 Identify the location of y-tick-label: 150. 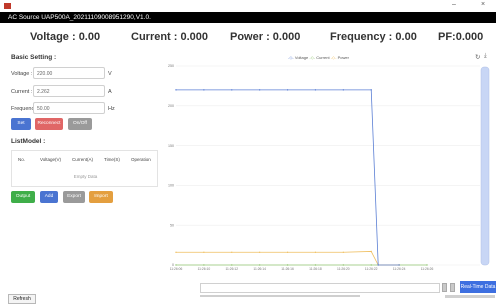
(171, 146).